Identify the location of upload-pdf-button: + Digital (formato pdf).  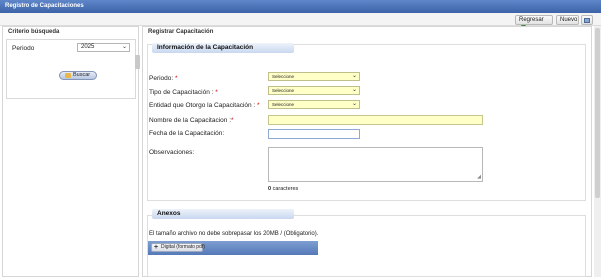
(178, 247).